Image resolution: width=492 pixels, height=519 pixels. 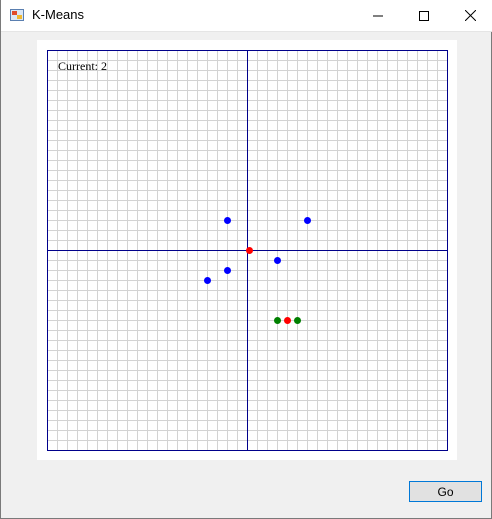 What do you see at coordinates (82, 66) in the screenshot?
I see `current-iteration-label: Current: 2` at bounding box center [82, 66].